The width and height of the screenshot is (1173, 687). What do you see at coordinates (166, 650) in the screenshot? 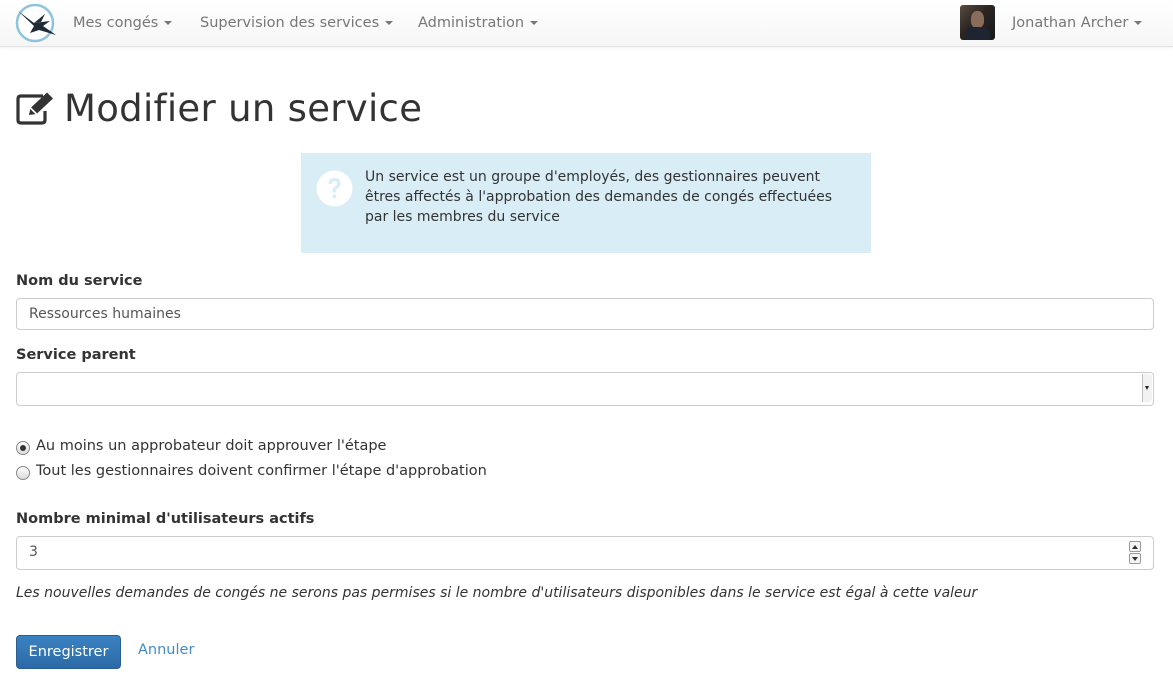
I see `cancel-link: Annuler` at bounding box center [166, 650].